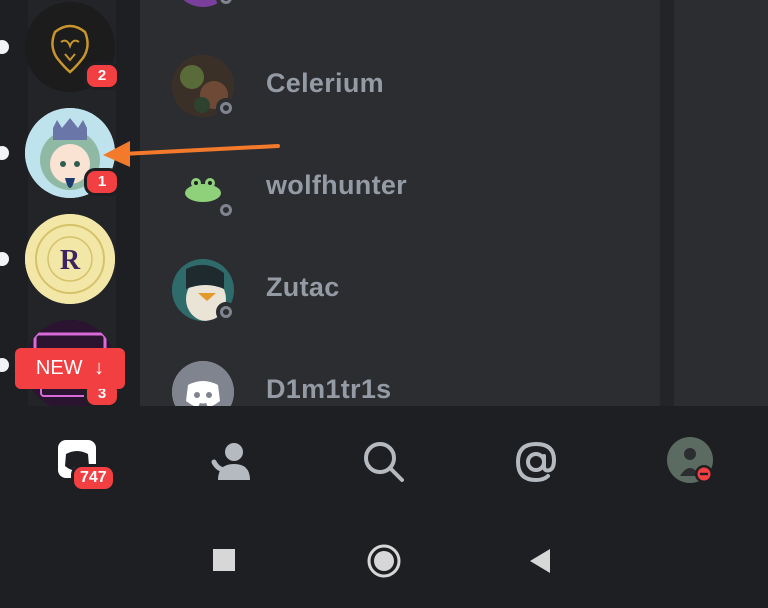 This screenshot has width=768, height=608. What do you see at coordinates (99, 368) in the screenshot?
I see `arrow-down-icon: ↓` at bounding box center [99, 368].